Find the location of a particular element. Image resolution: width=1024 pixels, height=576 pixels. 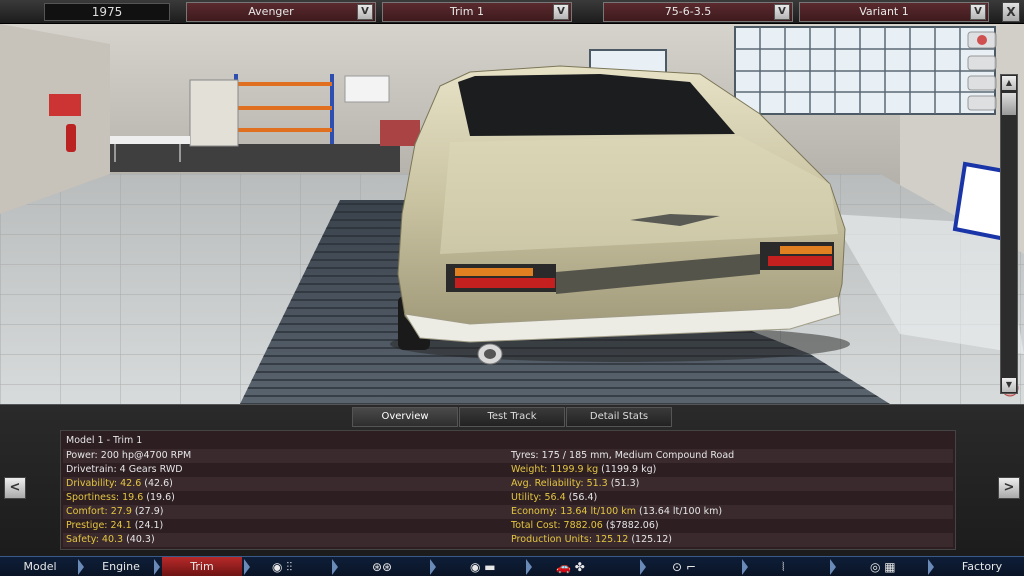

stat-reliability: Avg. Reliability: 51.3 (51.3) is located at coordinates (575, 484).